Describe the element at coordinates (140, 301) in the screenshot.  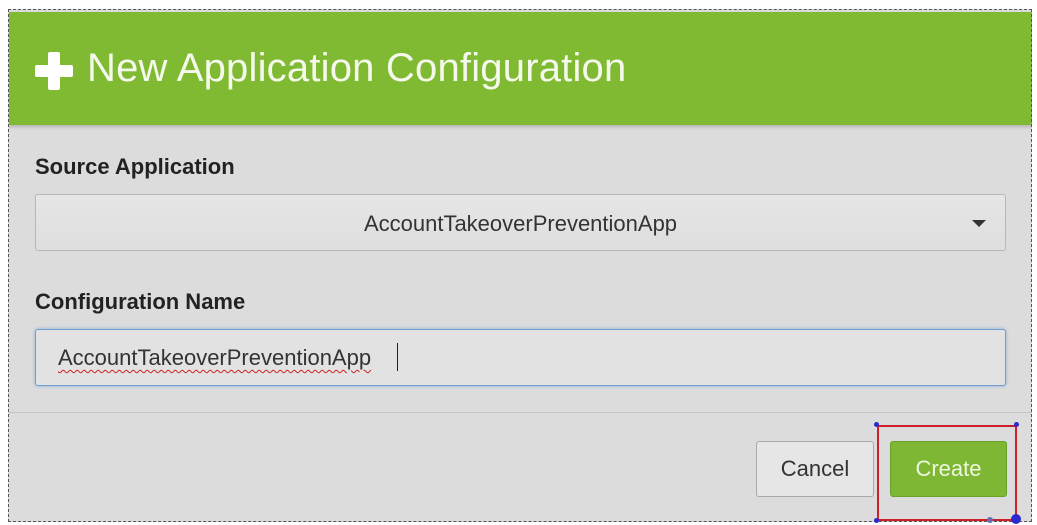
I see `configuration-name-label: Configuration Name` at that location.